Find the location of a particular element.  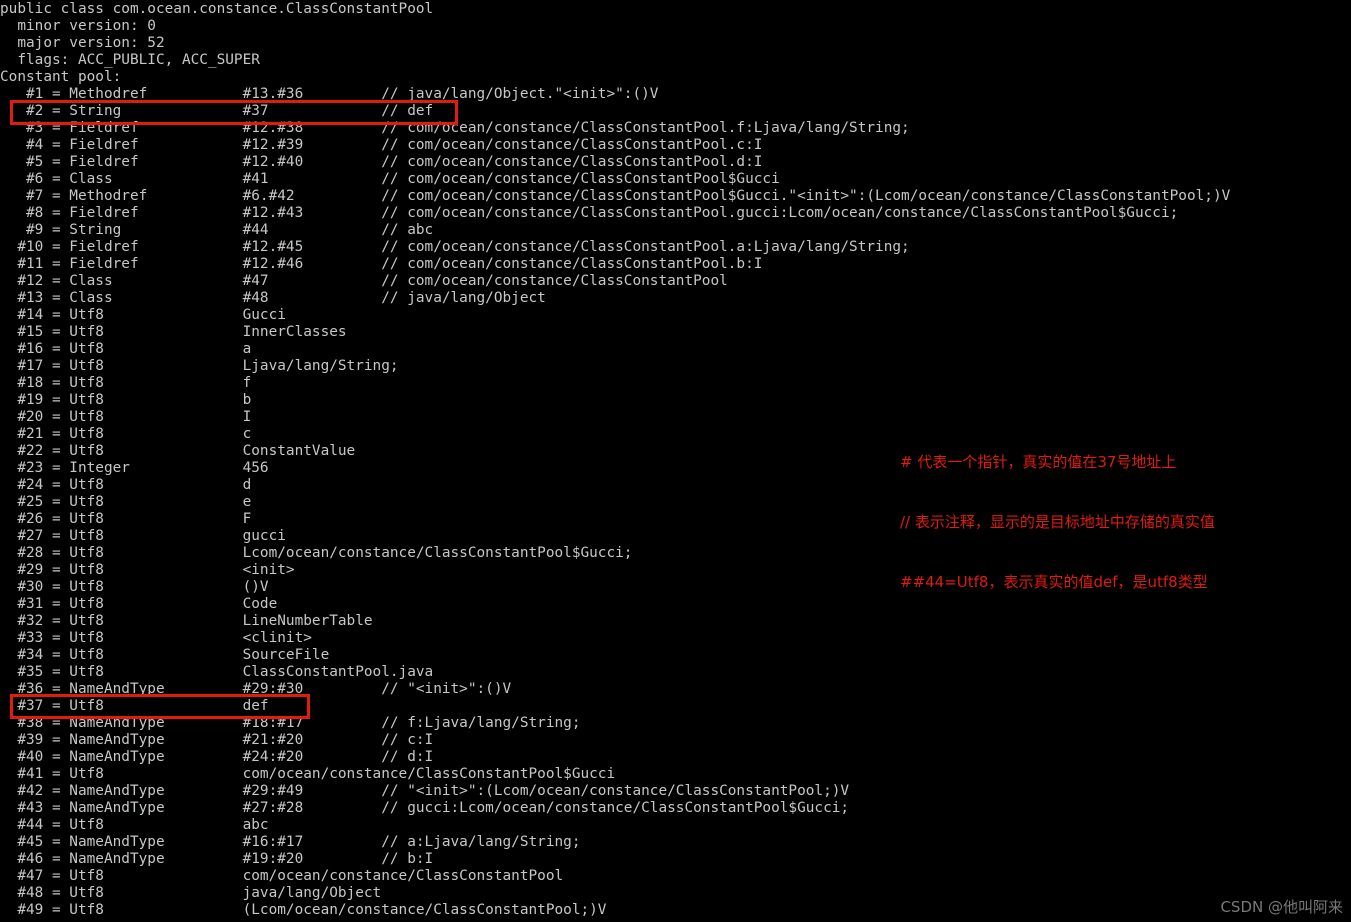

constant-pool-row-16: #16 = Utf8 a is located at coordinates (126, 349).